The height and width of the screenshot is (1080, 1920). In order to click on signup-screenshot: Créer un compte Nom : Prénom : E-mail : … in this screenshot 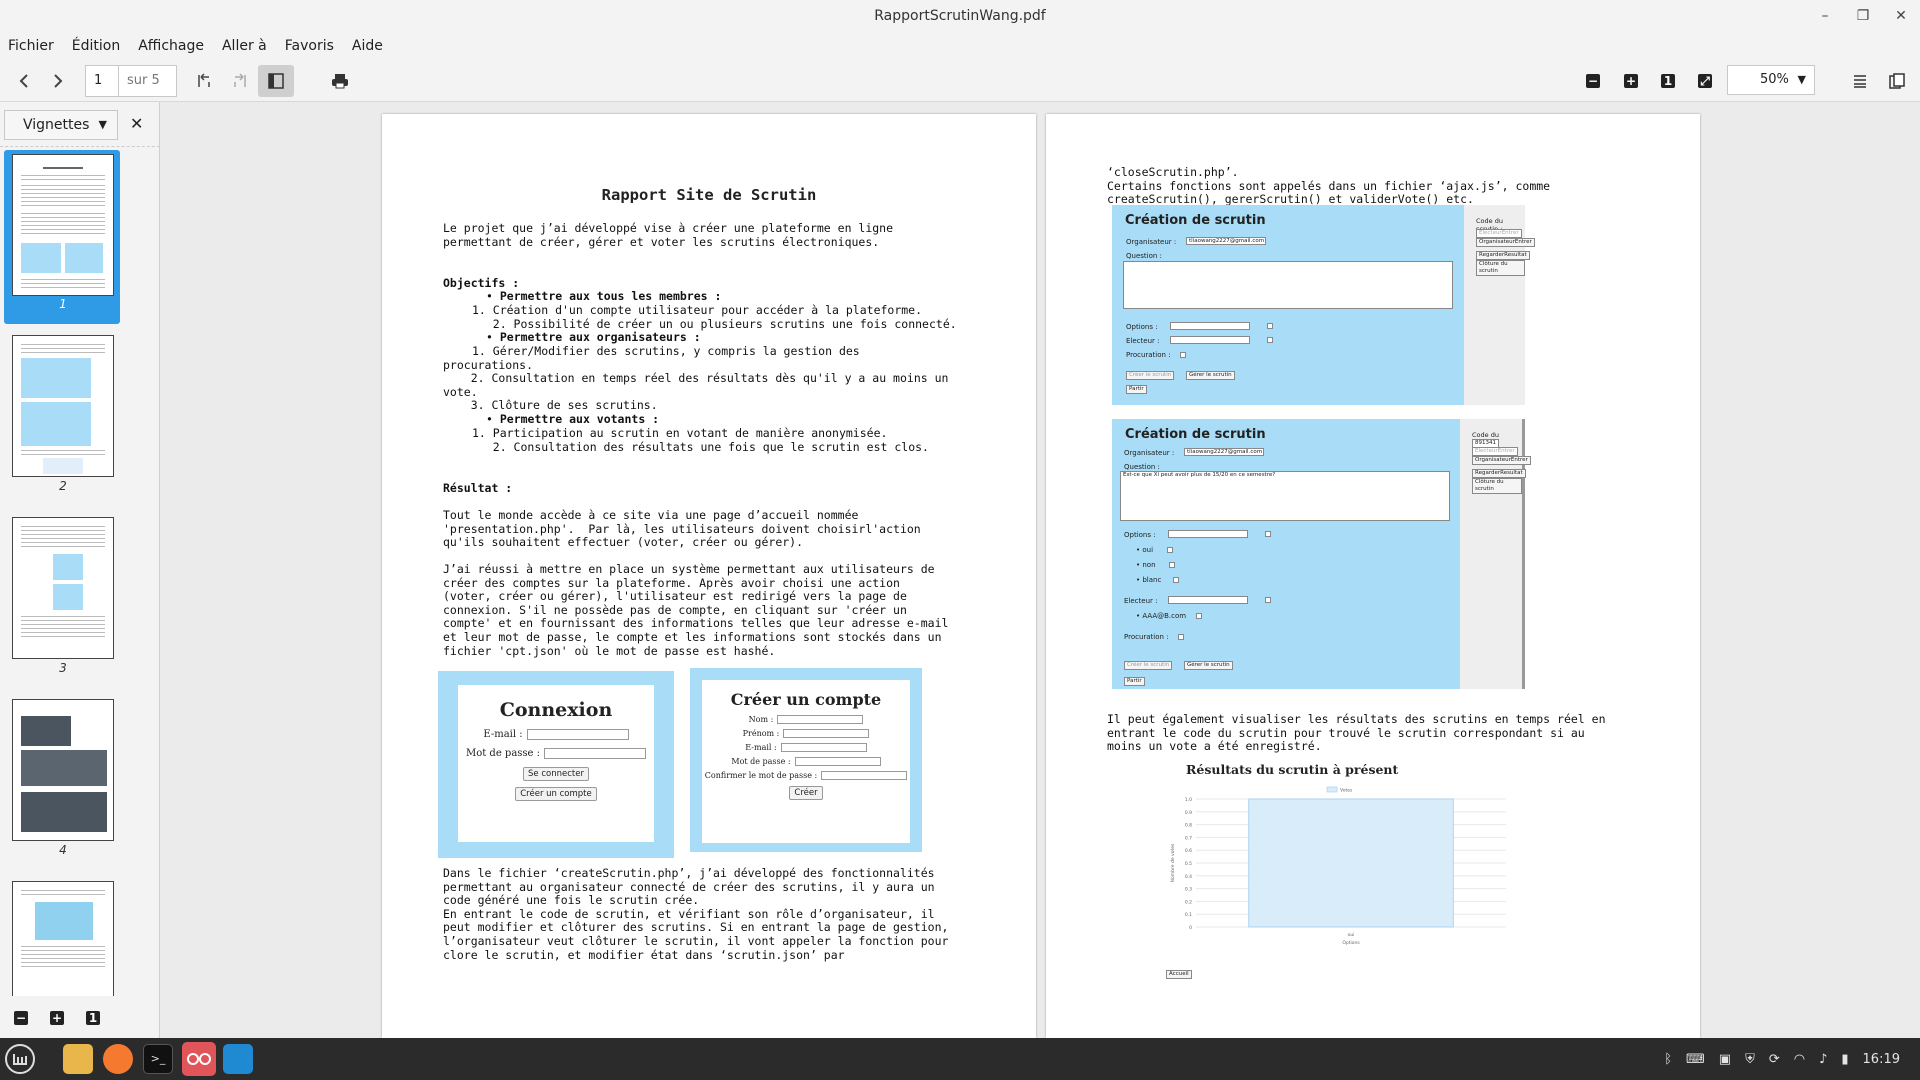, I will do `click(806, 760)`.